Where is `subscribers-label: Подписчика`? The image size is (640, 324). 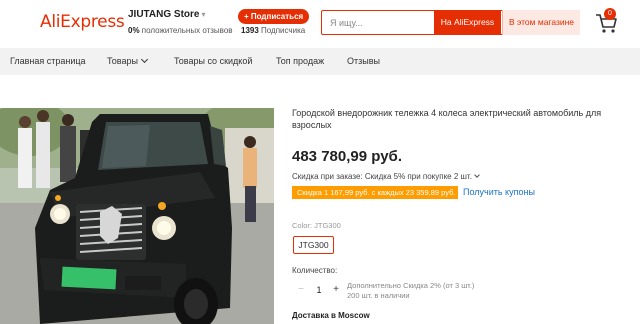
subscribers-label: Подписчика is located at coordinates (283, 30).